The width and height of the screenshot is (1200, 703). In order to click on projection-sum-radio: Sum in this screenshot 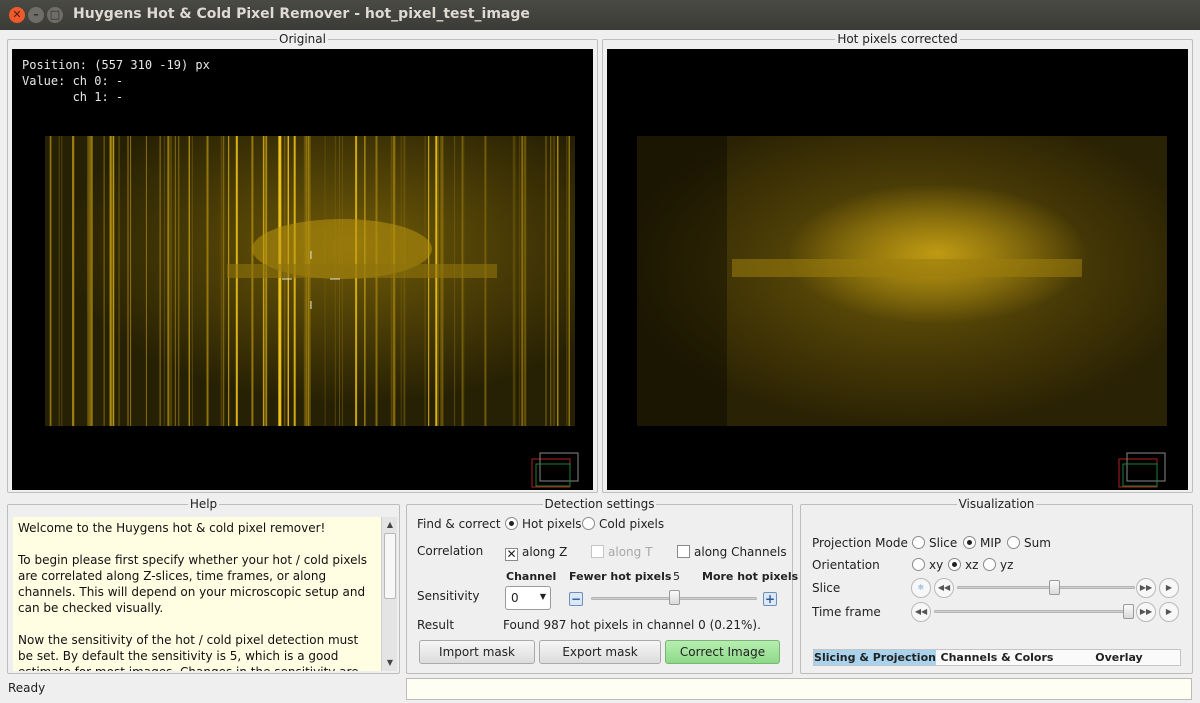, I will do `click(1029, 543)`.